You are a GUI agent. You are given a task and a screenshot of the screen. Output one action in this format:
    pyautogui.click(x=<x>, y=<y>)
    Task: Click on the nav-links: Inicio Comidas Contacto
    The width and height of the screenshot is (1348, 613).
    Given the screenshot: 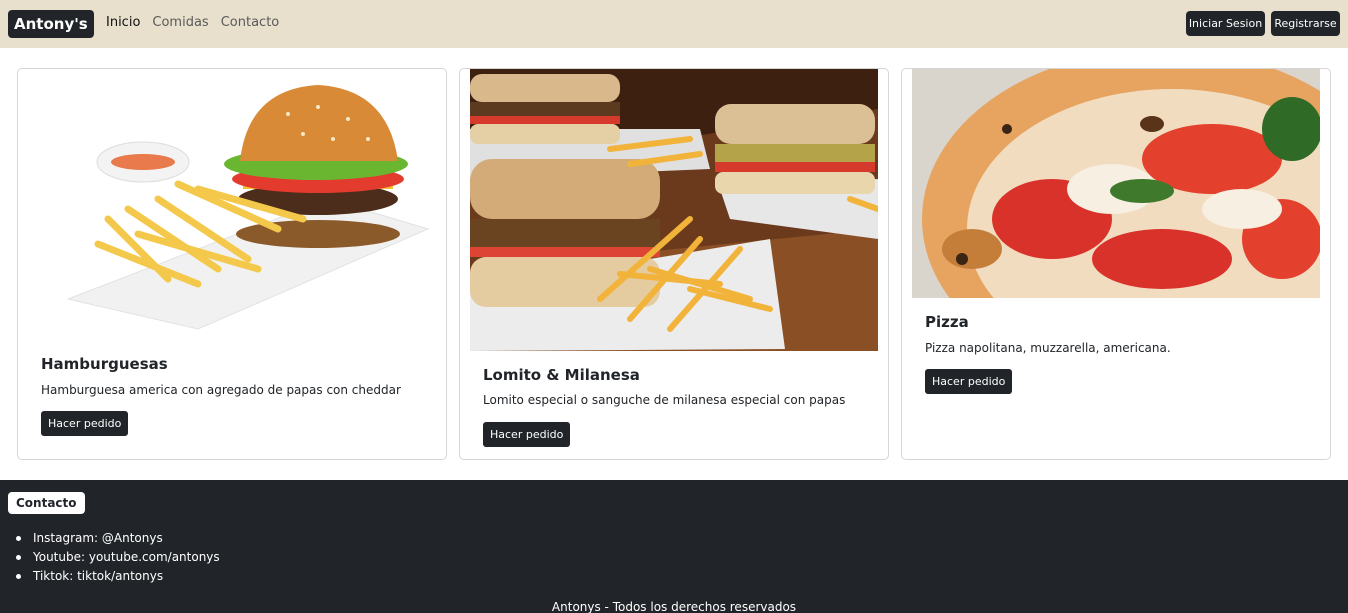 What is the action you would take?
    pyautogui.click(x=192, y=22)
    